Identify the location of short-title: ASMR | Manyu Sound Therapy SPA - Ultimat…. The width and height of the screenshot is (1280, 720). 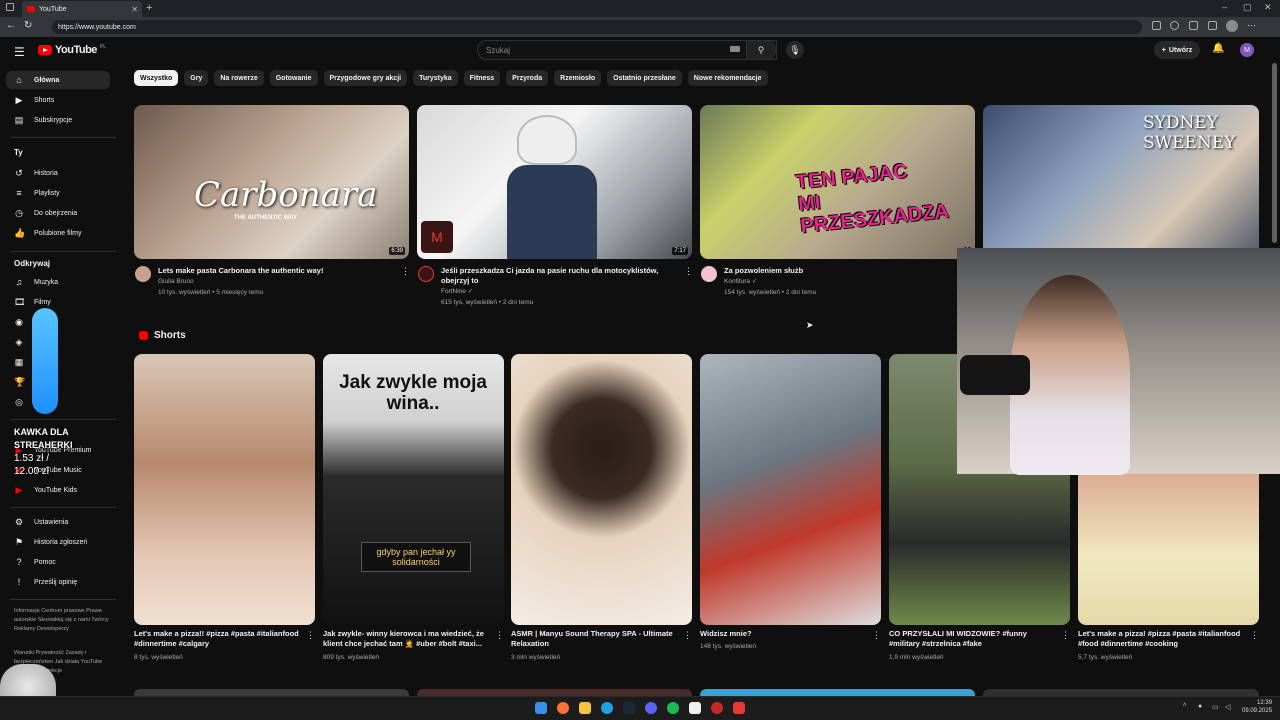
(593, 639).